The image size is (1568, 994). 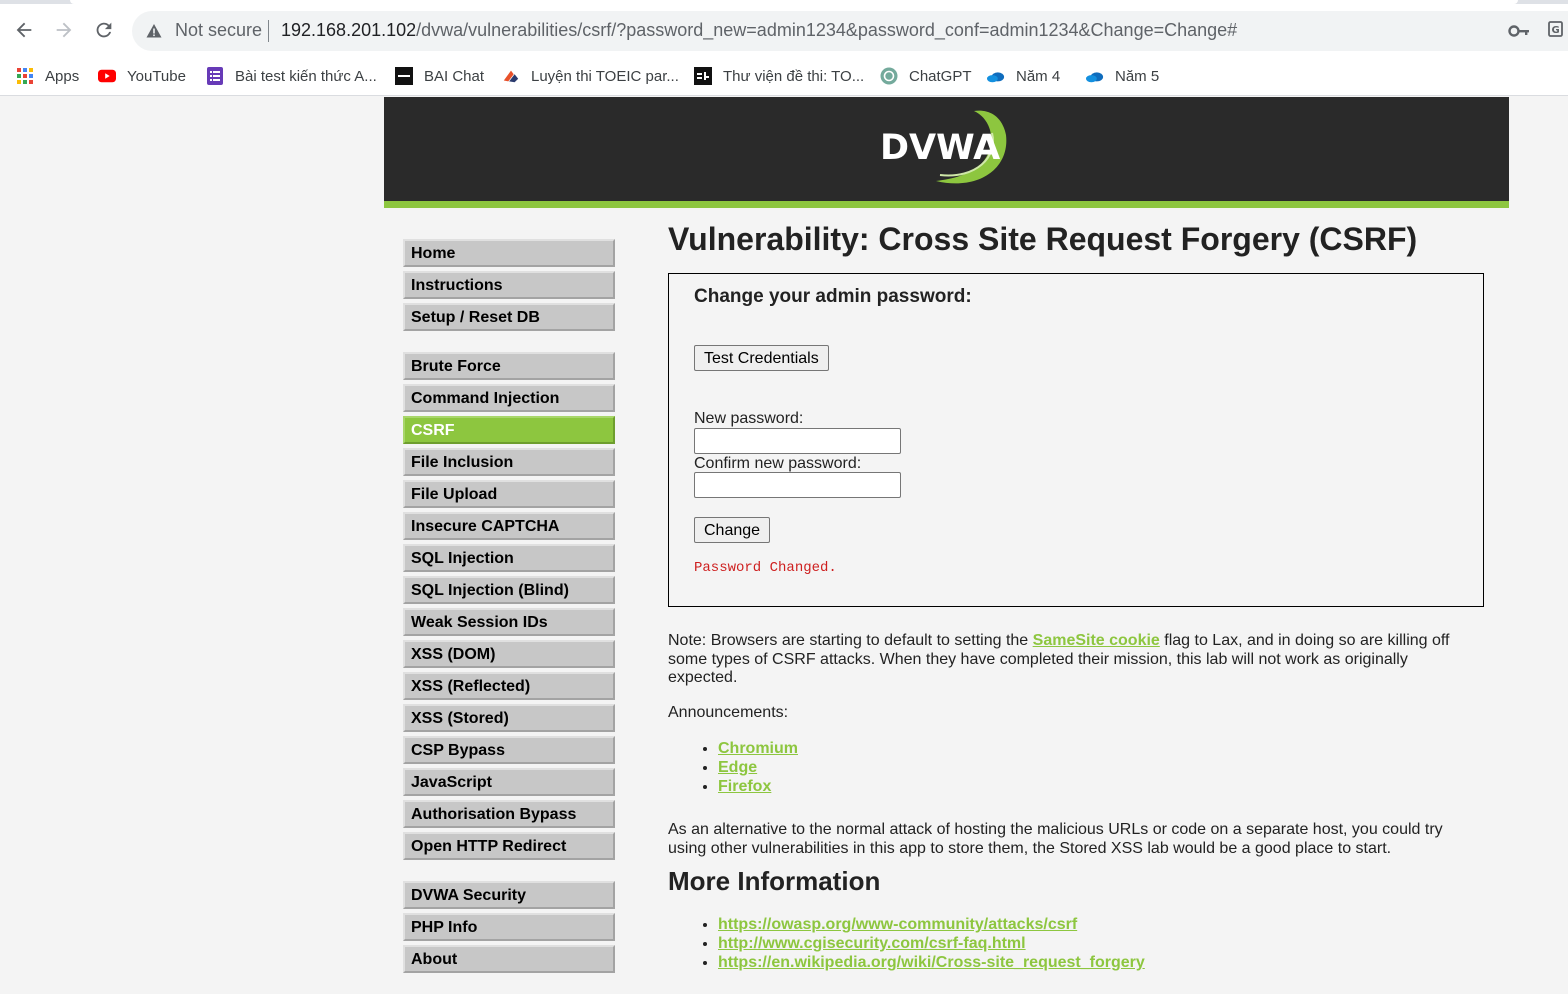 I want to click on menu-item-brute-force: Brute Force, so click(x=509, y=366).